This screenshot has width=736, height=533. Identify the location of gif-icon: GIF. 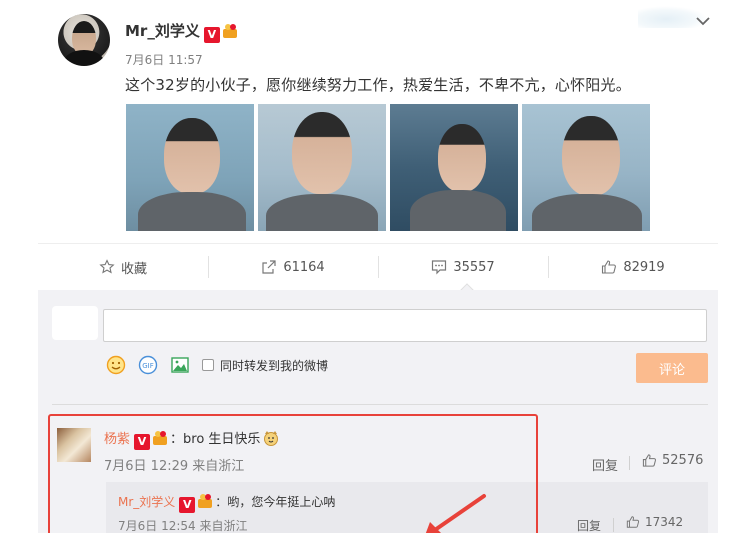
(148, 365).